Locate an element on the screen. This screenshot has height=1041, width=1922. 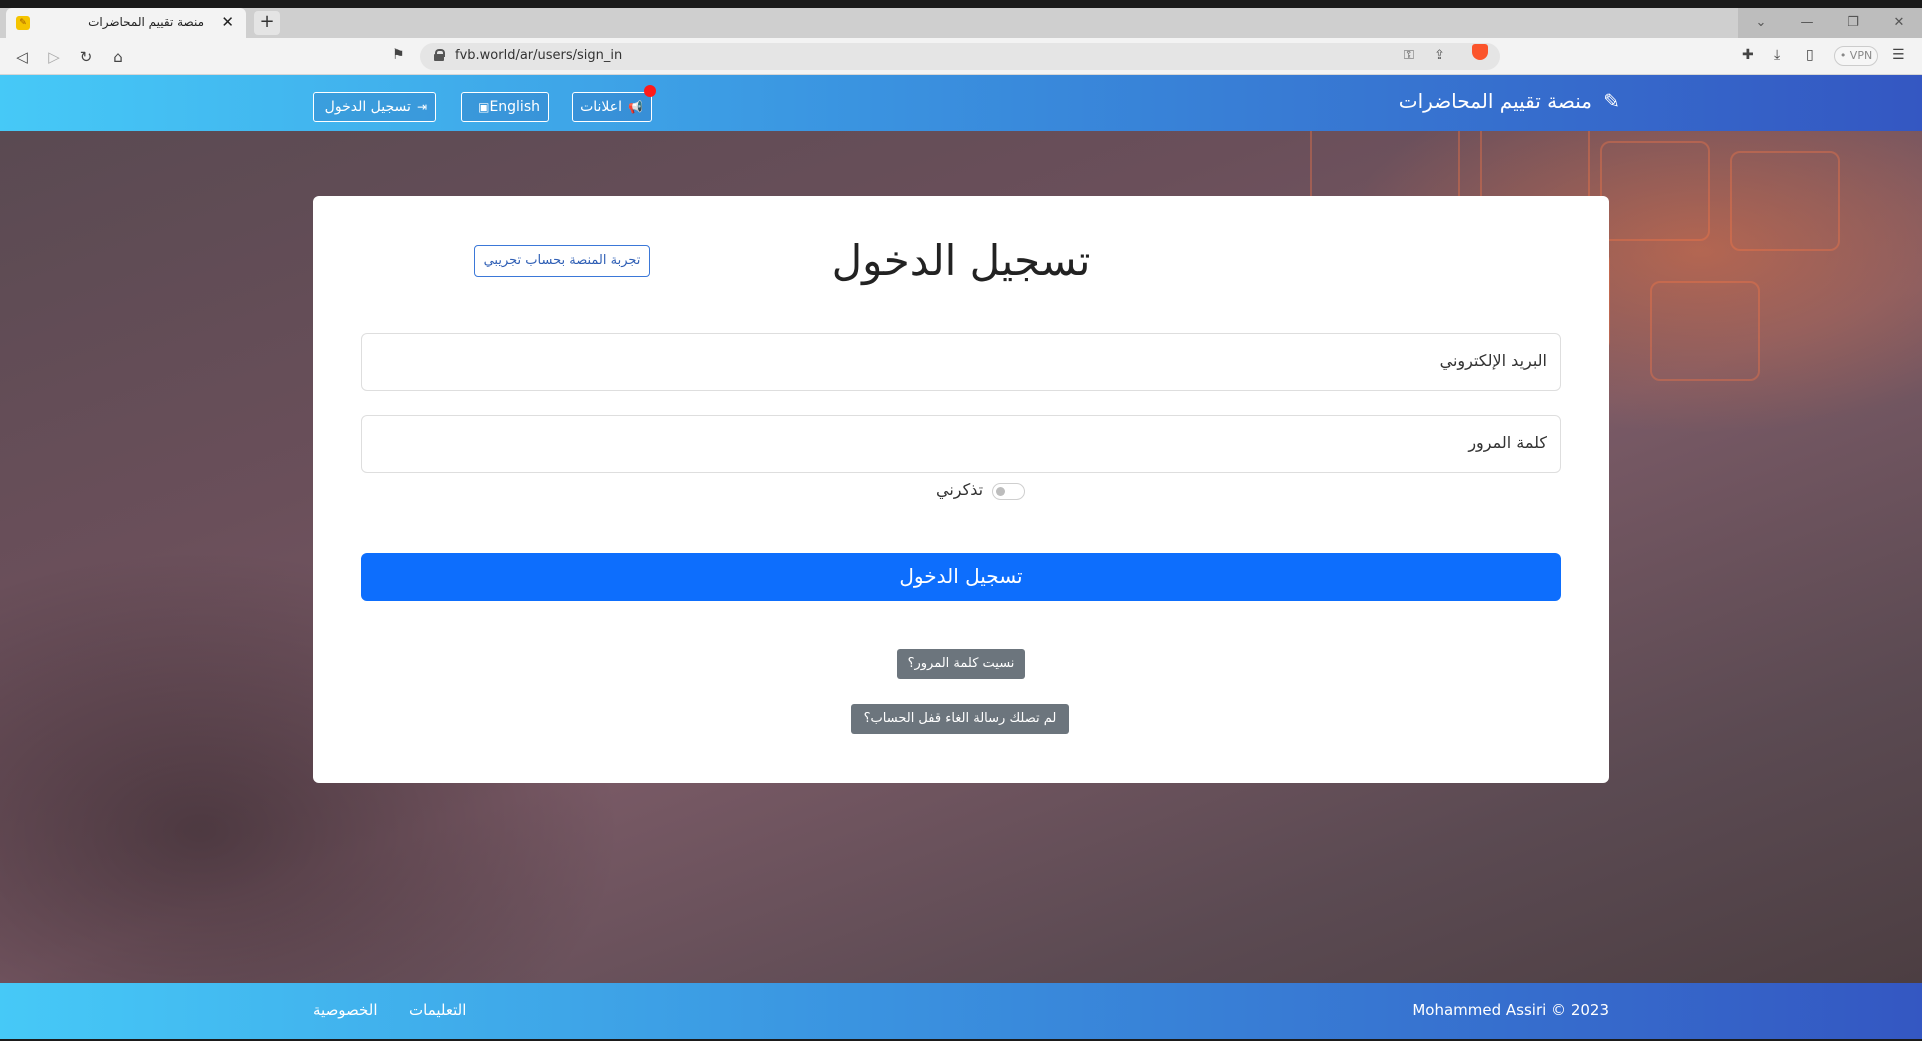
instructions-link: التعليمات is located at coordinates (437, 1010).